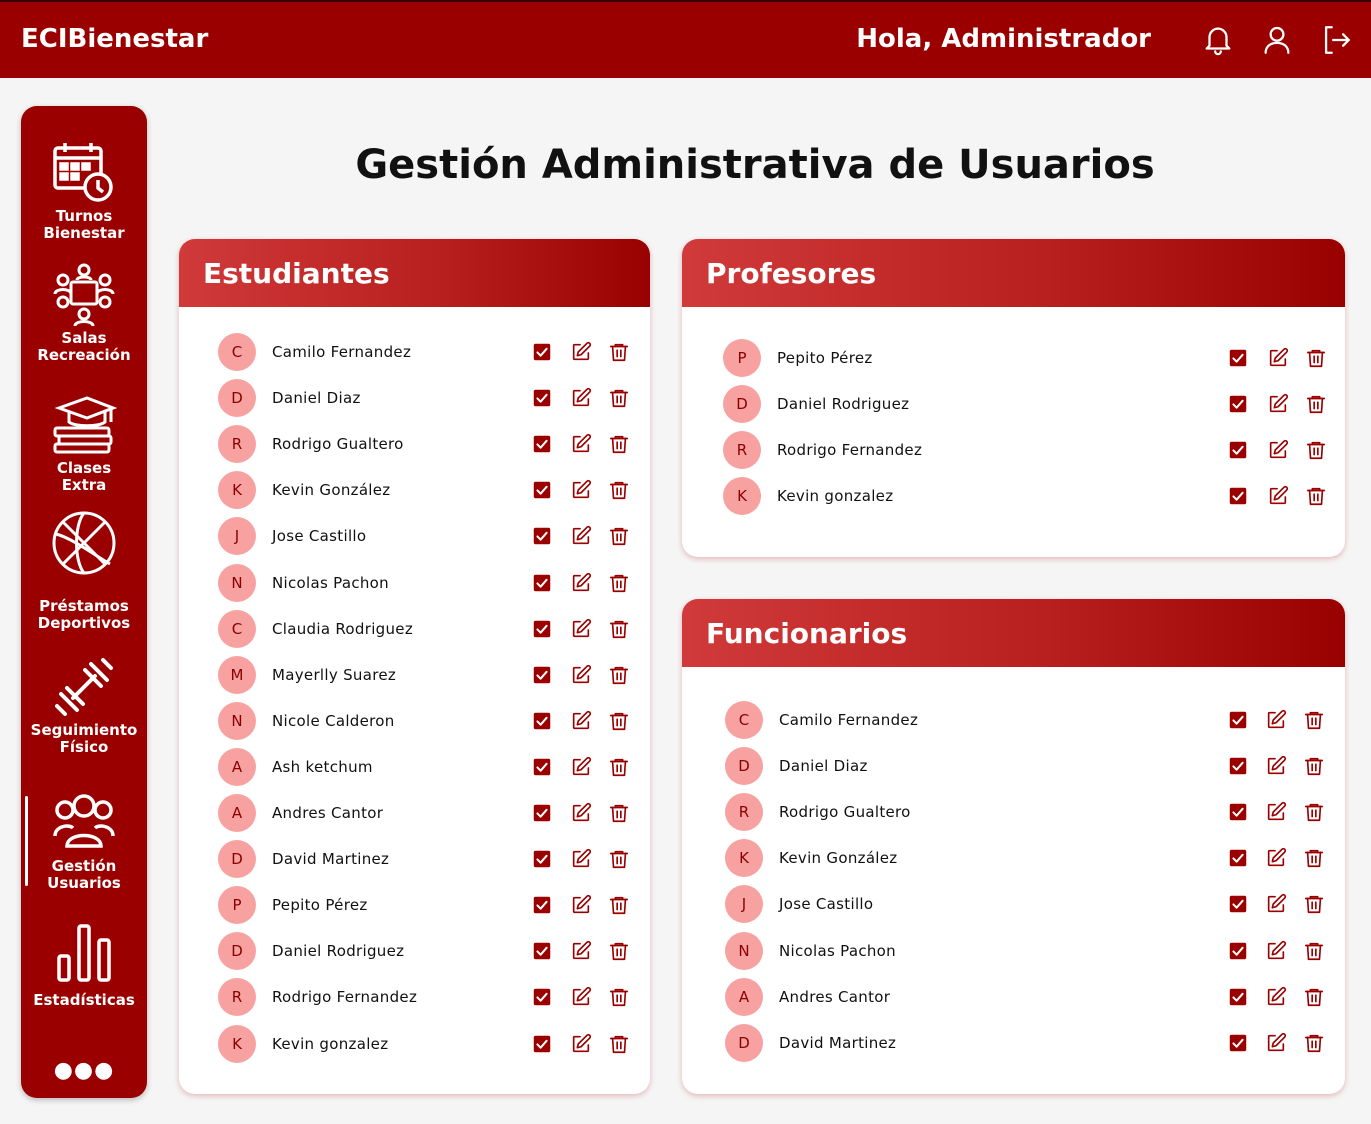  I want to click on nav-item-turnos: Turnos Bienestar, so click(84, 191).